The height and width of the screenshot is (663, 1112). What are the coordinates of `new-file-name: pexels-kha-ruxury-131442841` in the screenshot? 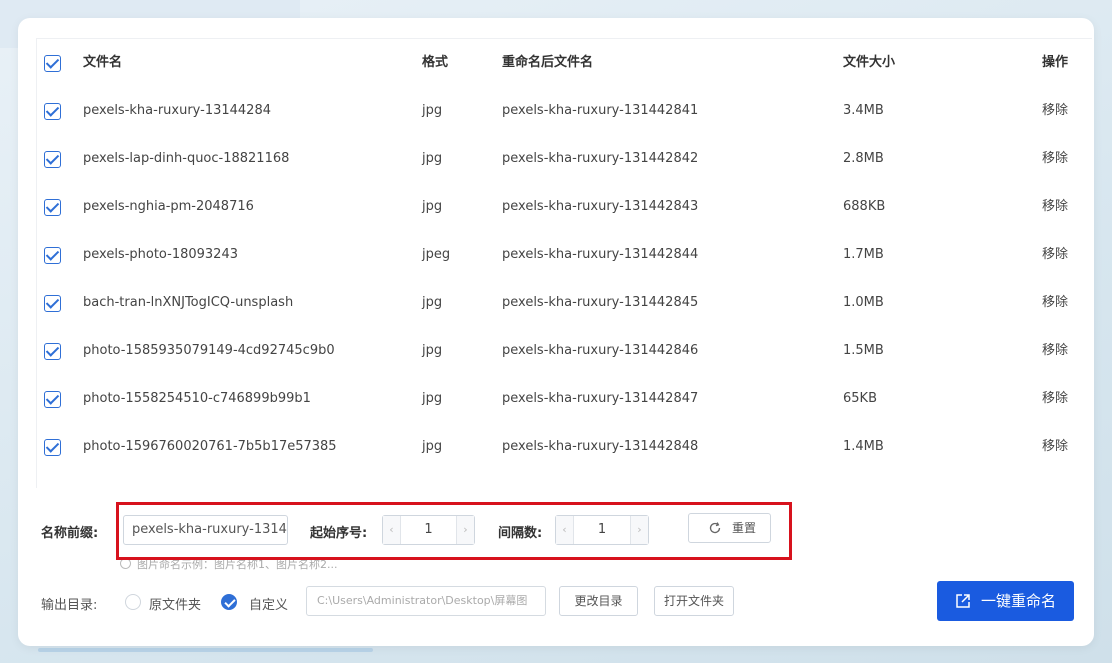 It's located at (600, 110).